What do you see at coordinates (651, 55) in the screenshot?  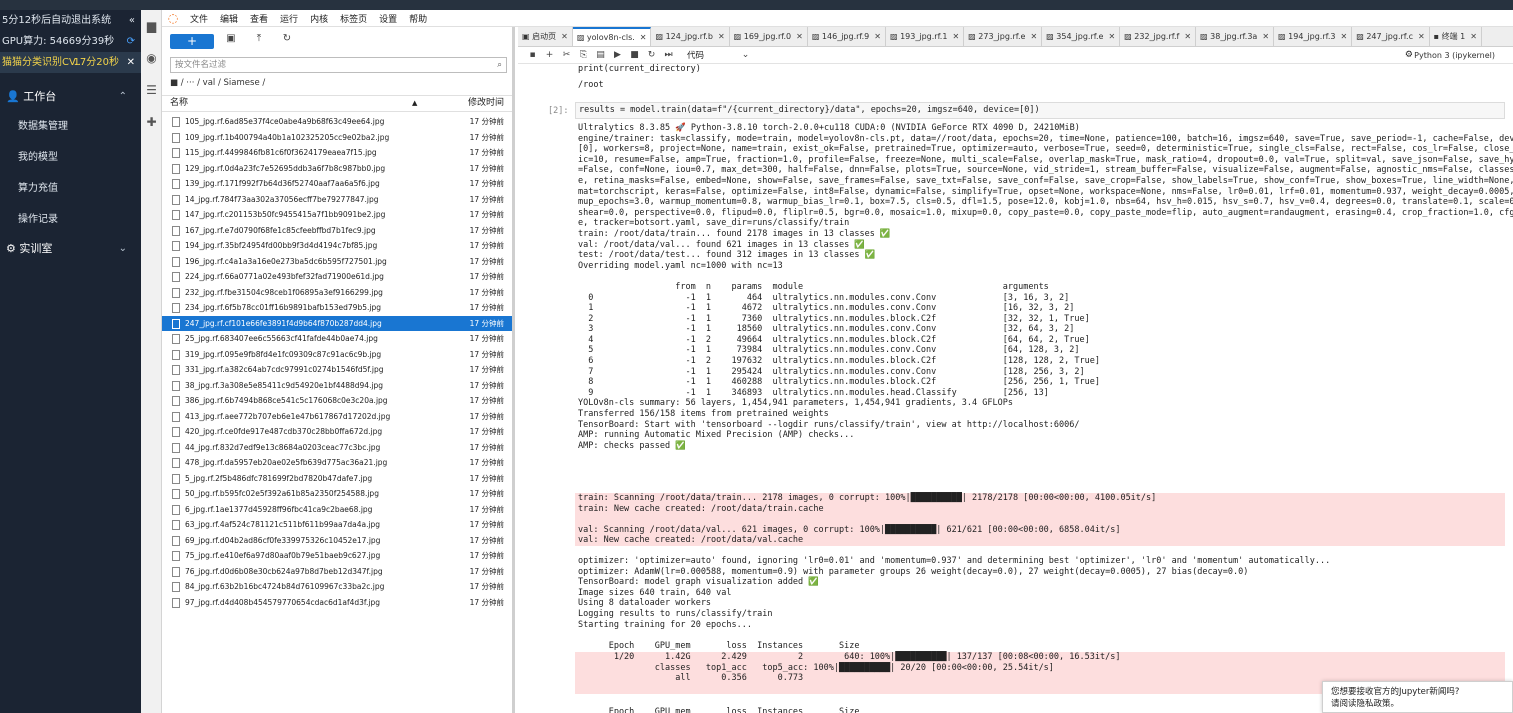 I see `restart-icon: ↻` at bounding box center [651, 55].